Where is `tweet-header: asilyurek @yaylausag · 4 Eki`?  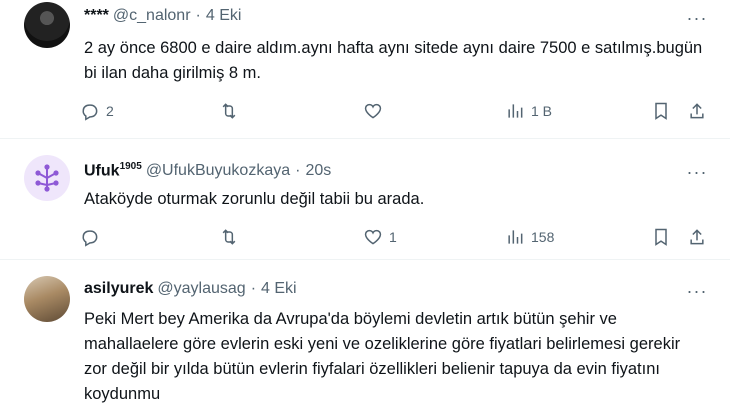 tweet-header: asilyurek @yaylausag · 4 Eki is located at coordinates (190, 289).